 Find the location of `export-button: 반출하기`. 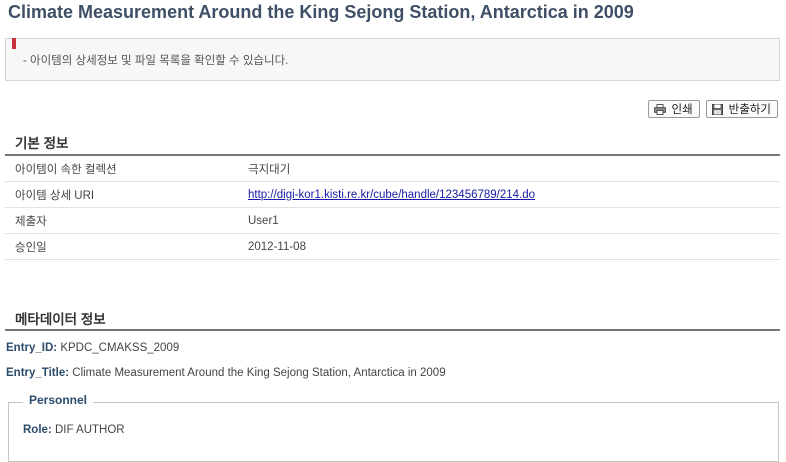

export-button: 반출하기 is located at coordinates (741, 109).